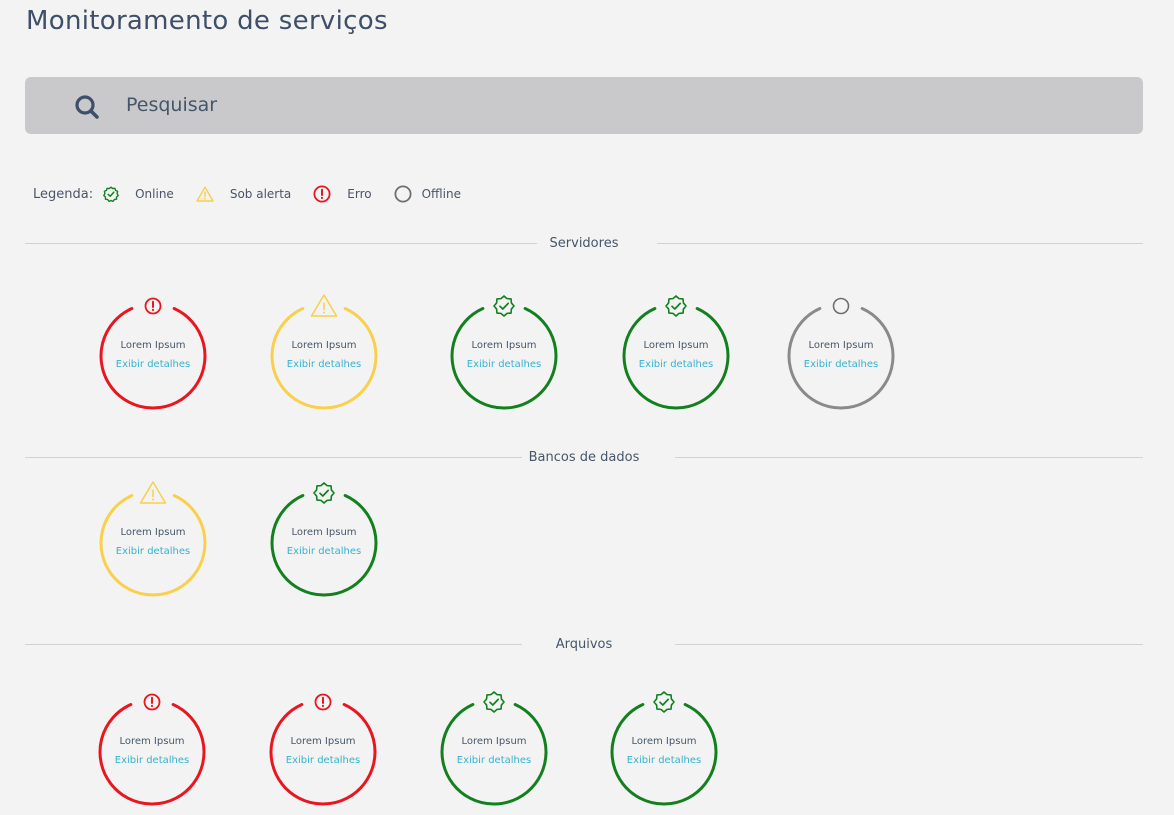  I want to click on section-title: Arquivos, so click(584, 644).